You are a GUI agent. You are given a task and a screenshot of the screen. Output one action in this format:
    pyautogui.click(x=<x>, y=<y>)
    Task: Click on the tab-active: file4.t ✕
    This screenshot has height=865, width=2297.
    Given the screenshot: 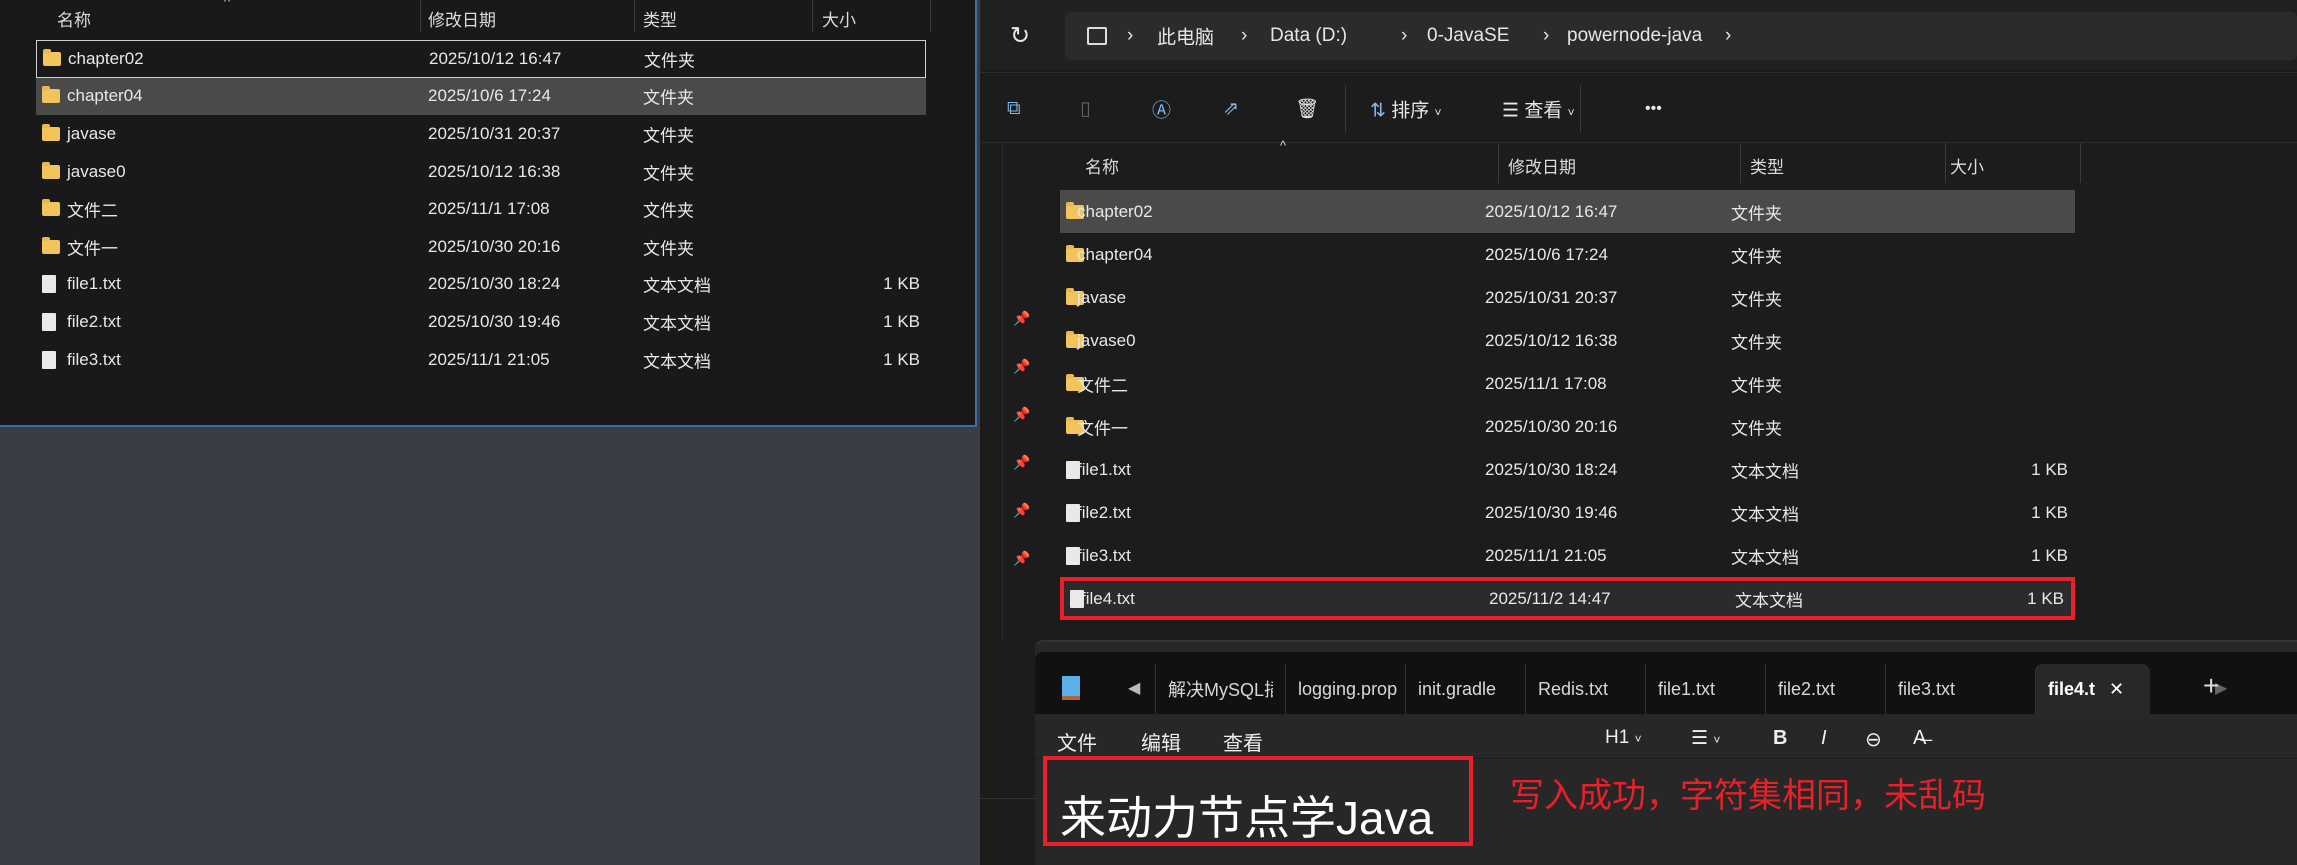 What is the action you would take?
    pyautogui.click(x=2092, y=689)
    